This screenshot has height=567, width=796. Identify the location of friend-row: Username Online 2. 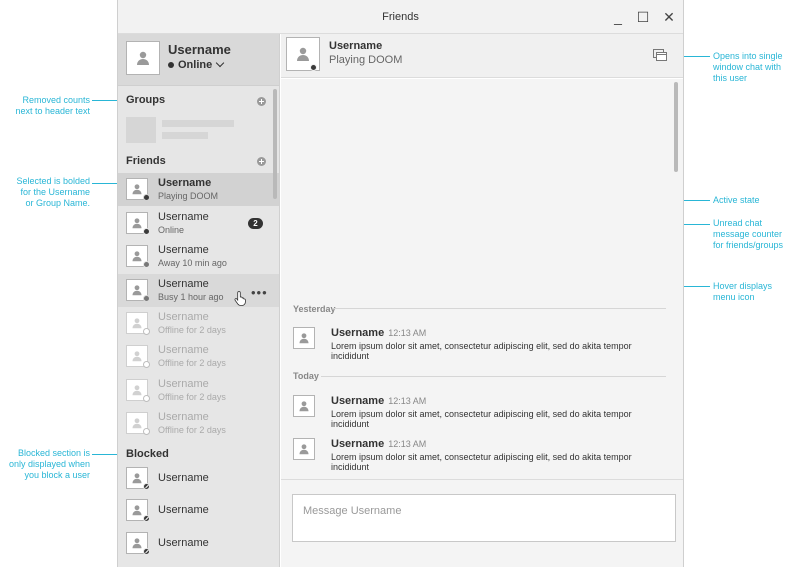
(198, 223).